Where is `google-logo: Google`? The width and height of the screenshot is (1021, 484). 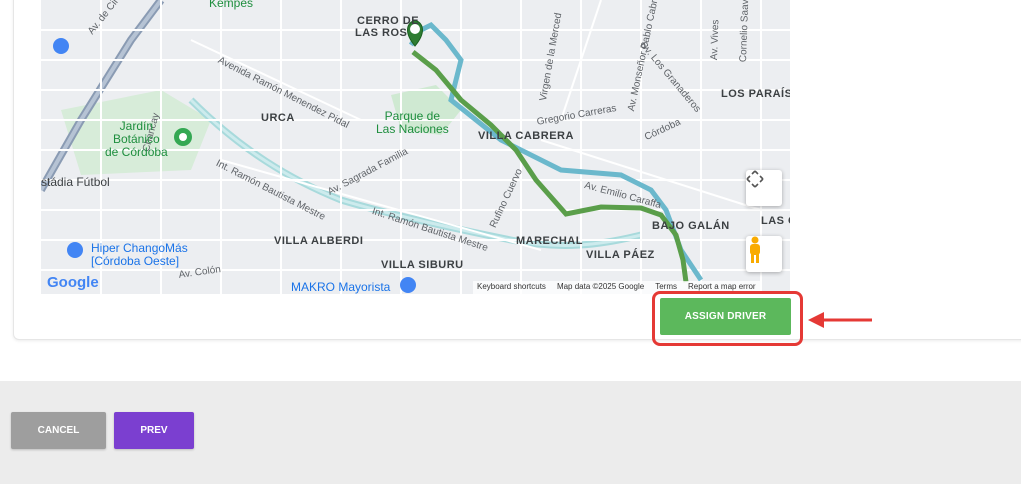 google-logo: Google is located at coordinates (73, 282).